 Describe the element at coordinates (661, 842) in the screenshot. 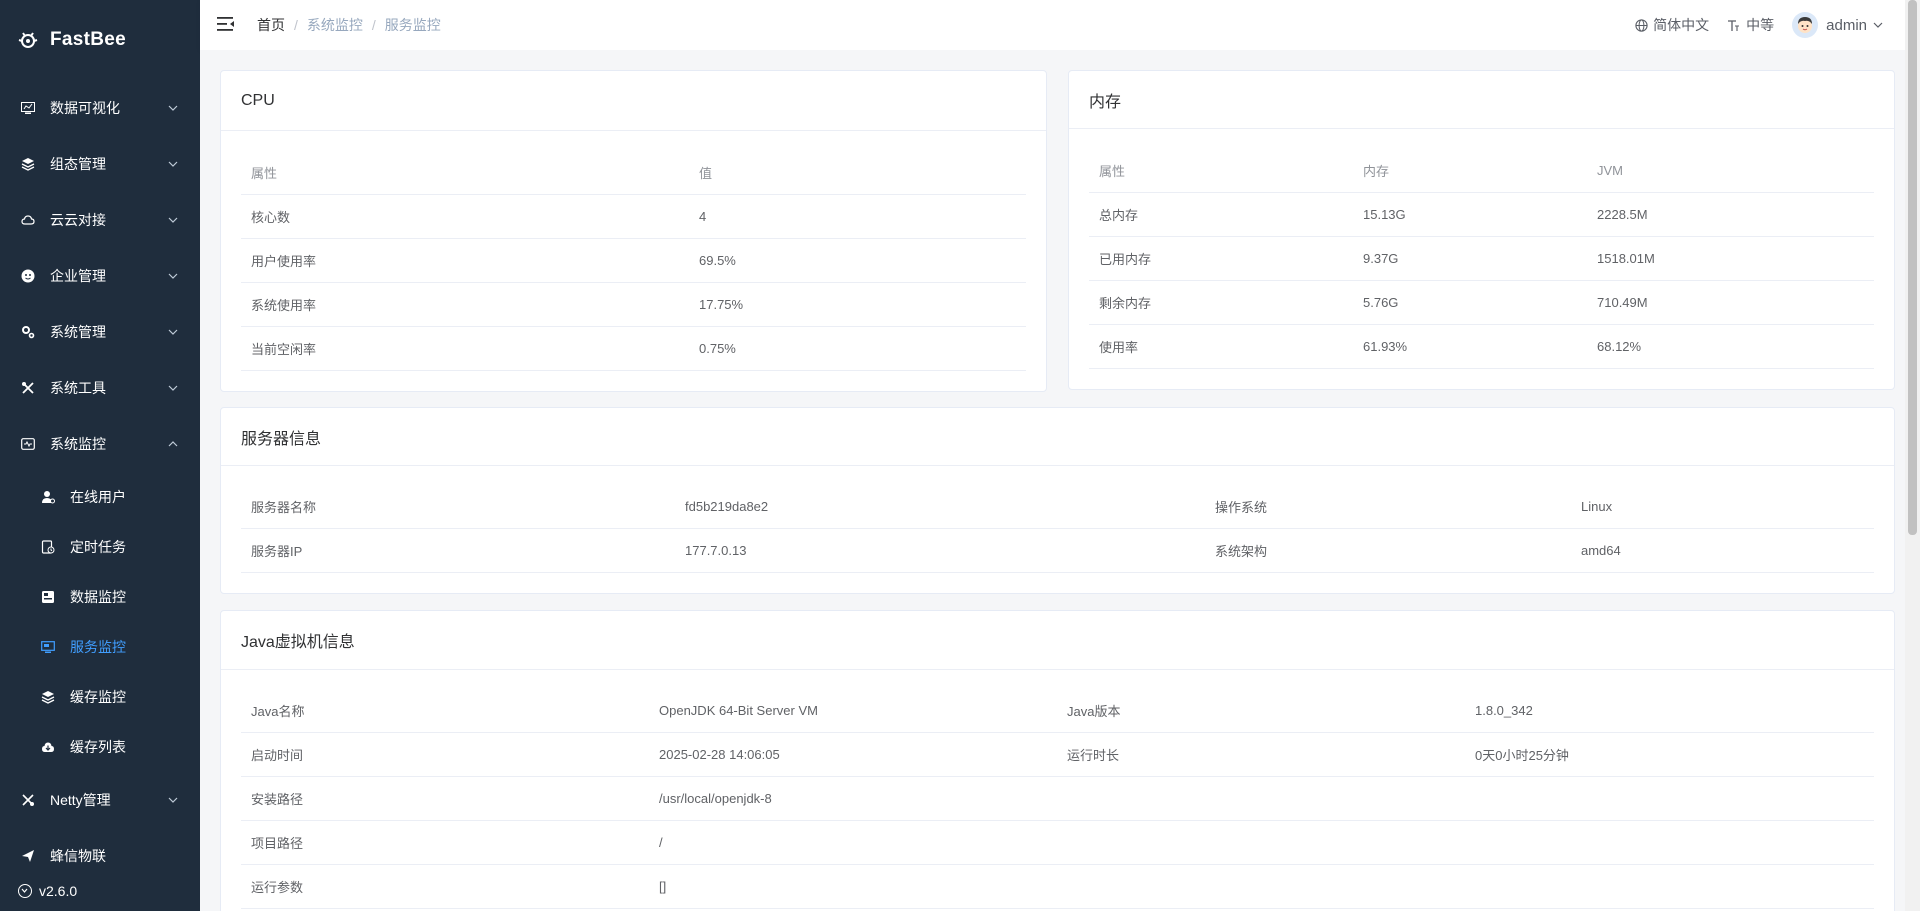

I see `table-cell: /` at that location.